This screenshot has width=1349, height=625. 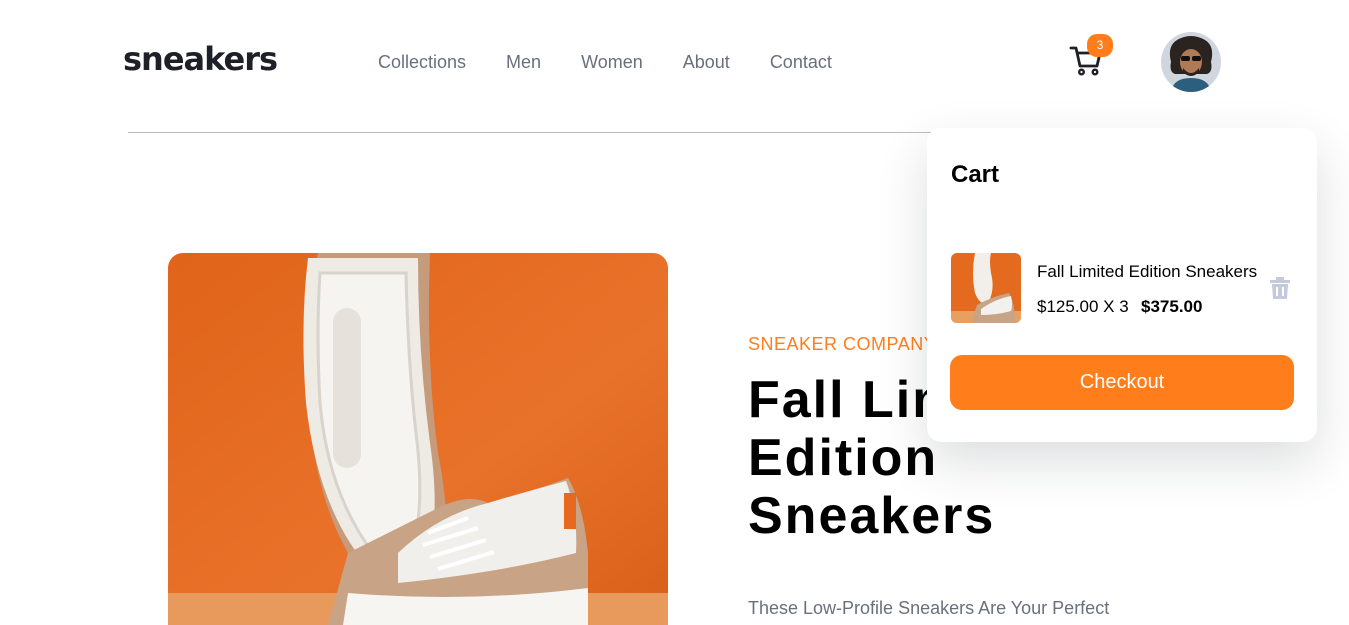 What do you see at coordinates (1280, 288) in the screenshot?
I see `trash-icon` at bounding box center [1280, 288].